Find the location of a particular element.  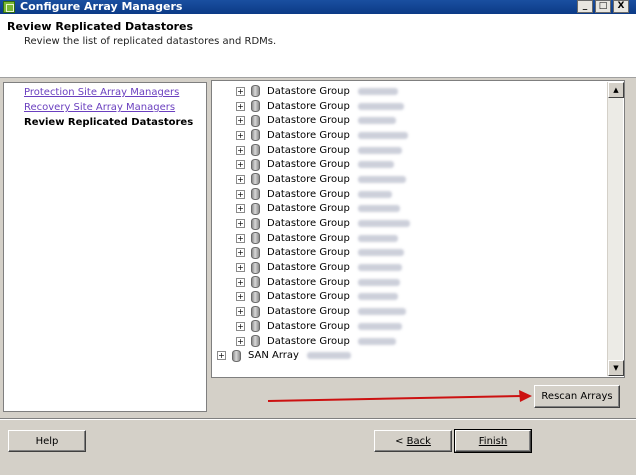

step-recovery-site-array-managers: Recovery Site Array Managers is located at coordinates (105, 107).